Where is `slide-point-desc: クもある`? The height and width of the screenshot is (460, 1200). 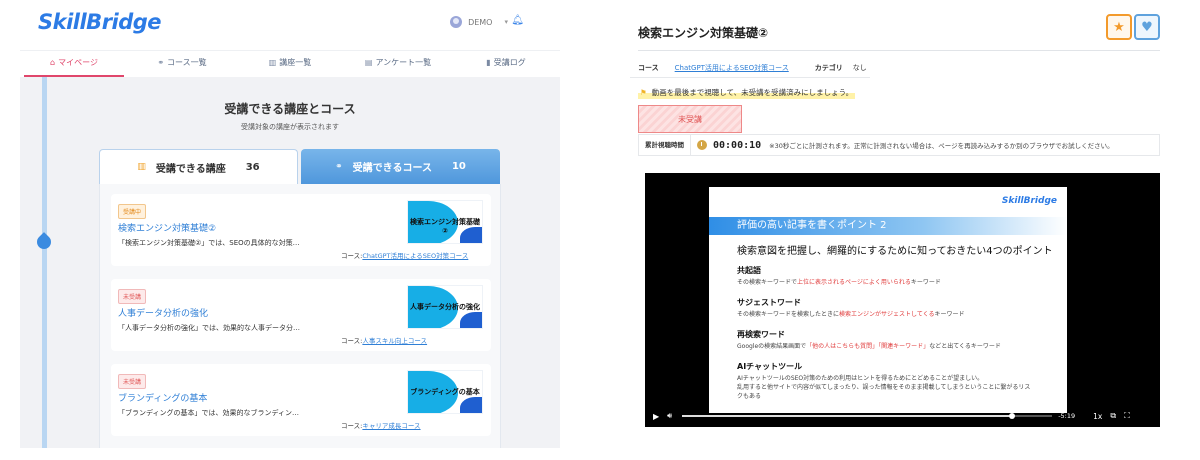
slide-point-desc: クもある is located at coordinates (749, 396).